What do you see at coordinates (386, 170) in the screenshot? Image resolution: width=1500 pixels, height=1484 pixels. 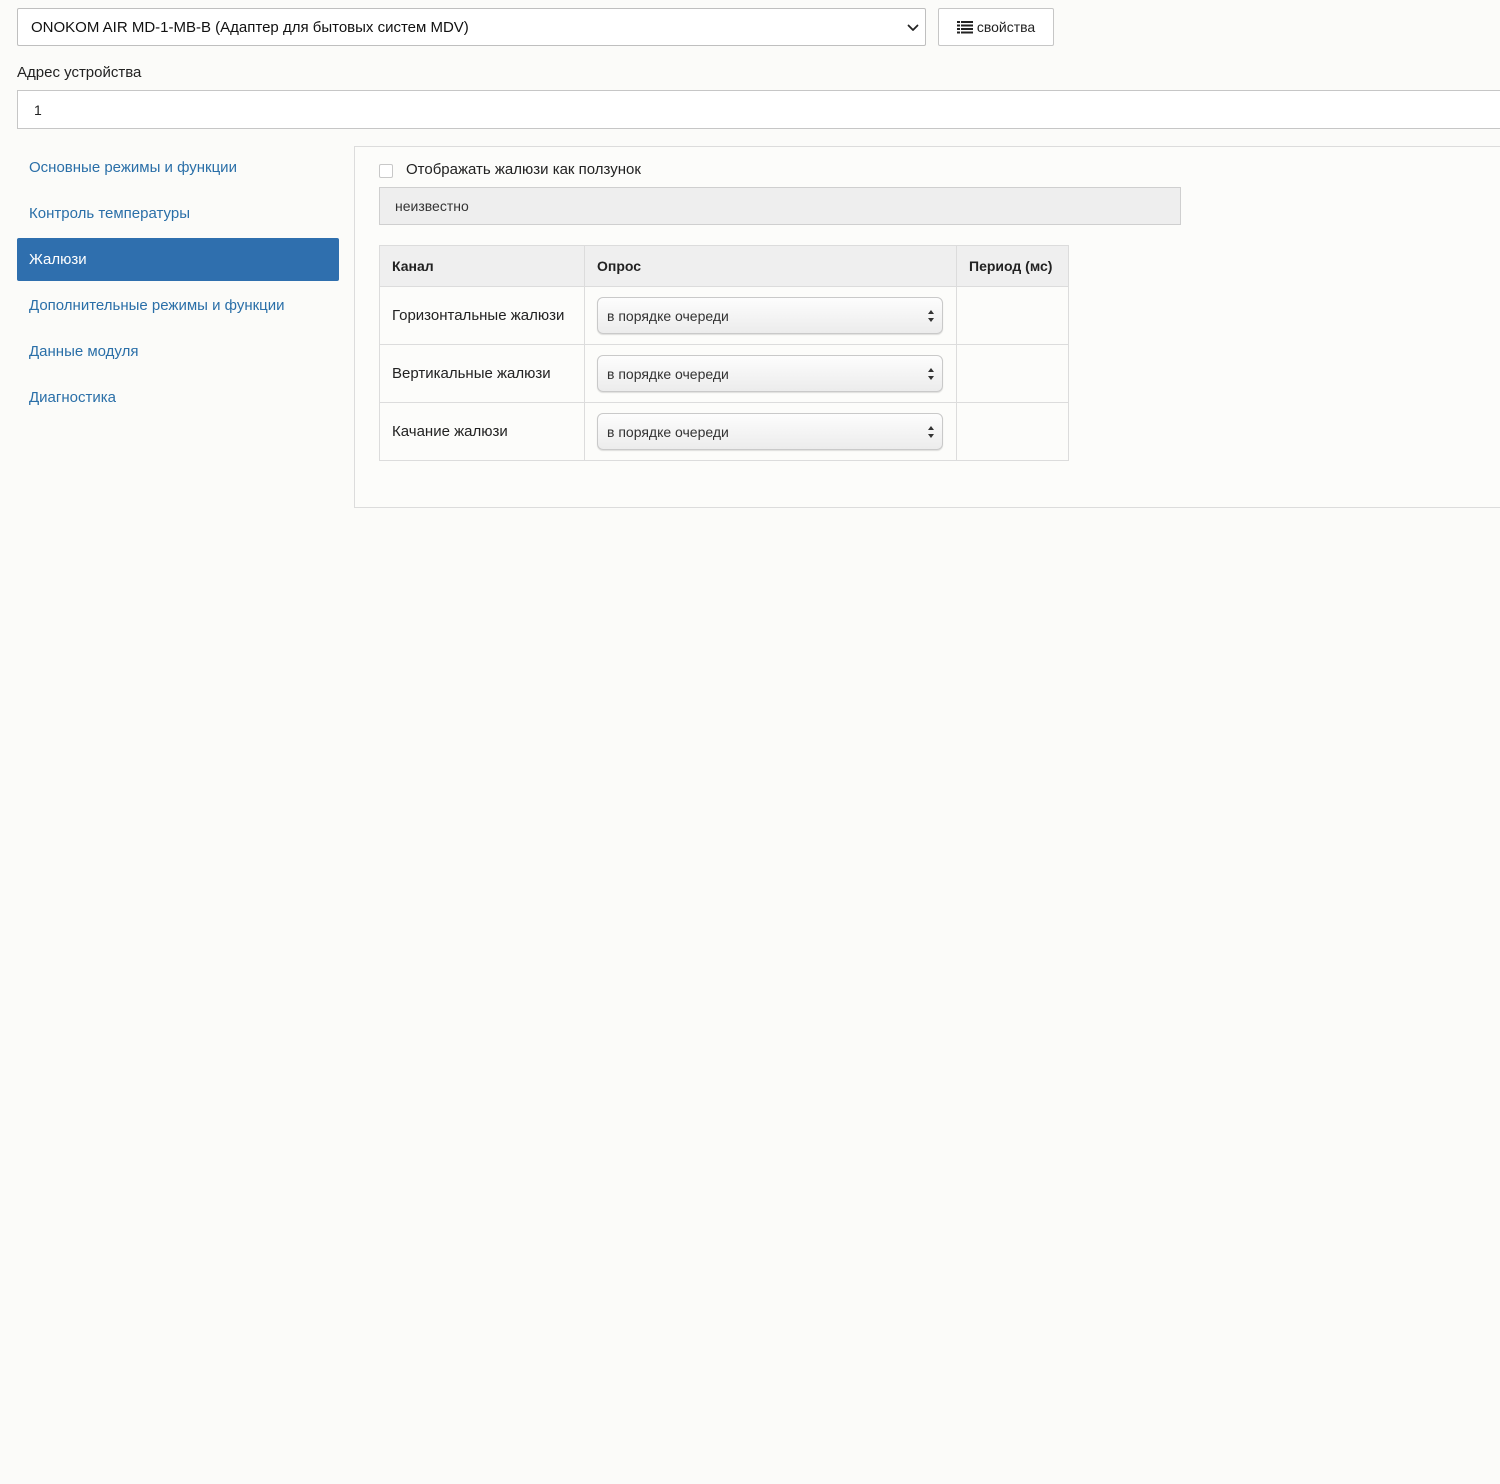 I see `show-as-slider-checkbox` at bounding box center [386, 170].